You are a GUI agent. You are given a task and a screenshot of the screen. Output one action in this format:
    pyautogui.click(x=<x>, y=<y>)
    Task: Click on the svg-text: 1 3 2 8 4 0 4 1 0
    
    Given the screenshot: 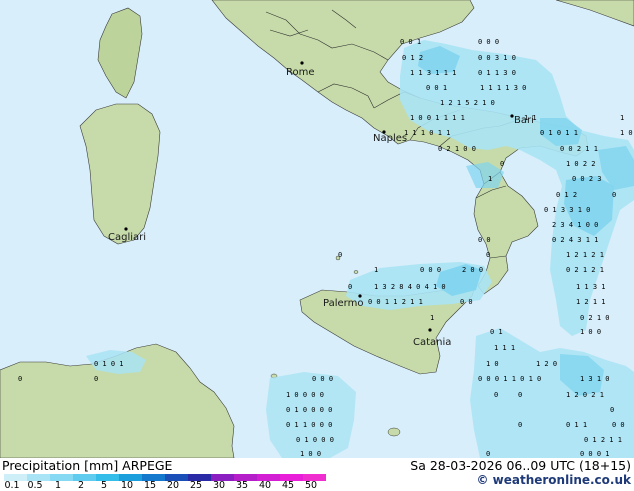 What is the action you would take?
    pyautogui.click(x=410, y=287)
    